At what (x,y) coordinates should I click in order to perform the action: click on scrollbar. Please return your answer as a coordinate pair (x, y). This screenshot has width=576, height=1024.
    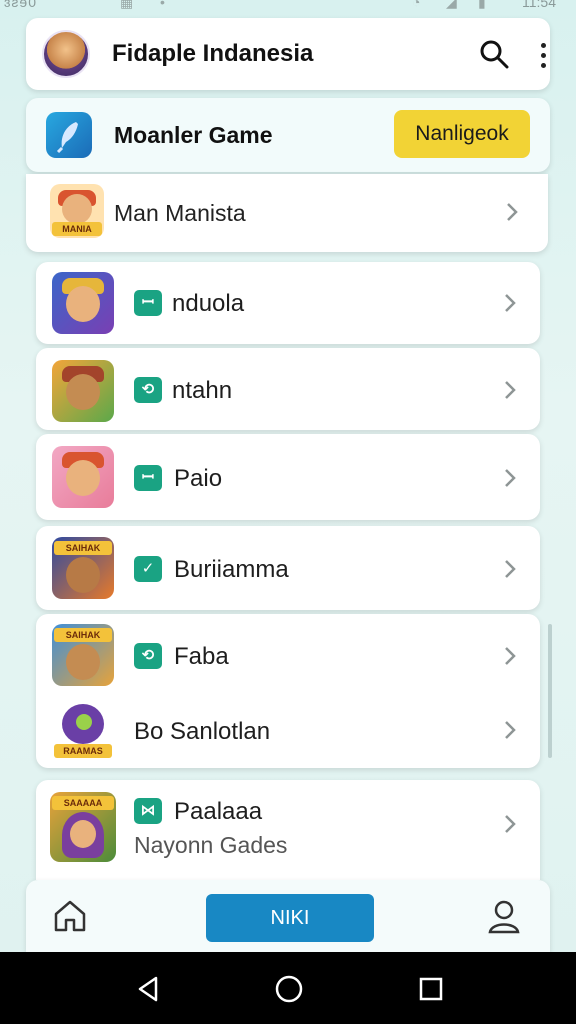
    Looking at the image, I should click on (550, 691).